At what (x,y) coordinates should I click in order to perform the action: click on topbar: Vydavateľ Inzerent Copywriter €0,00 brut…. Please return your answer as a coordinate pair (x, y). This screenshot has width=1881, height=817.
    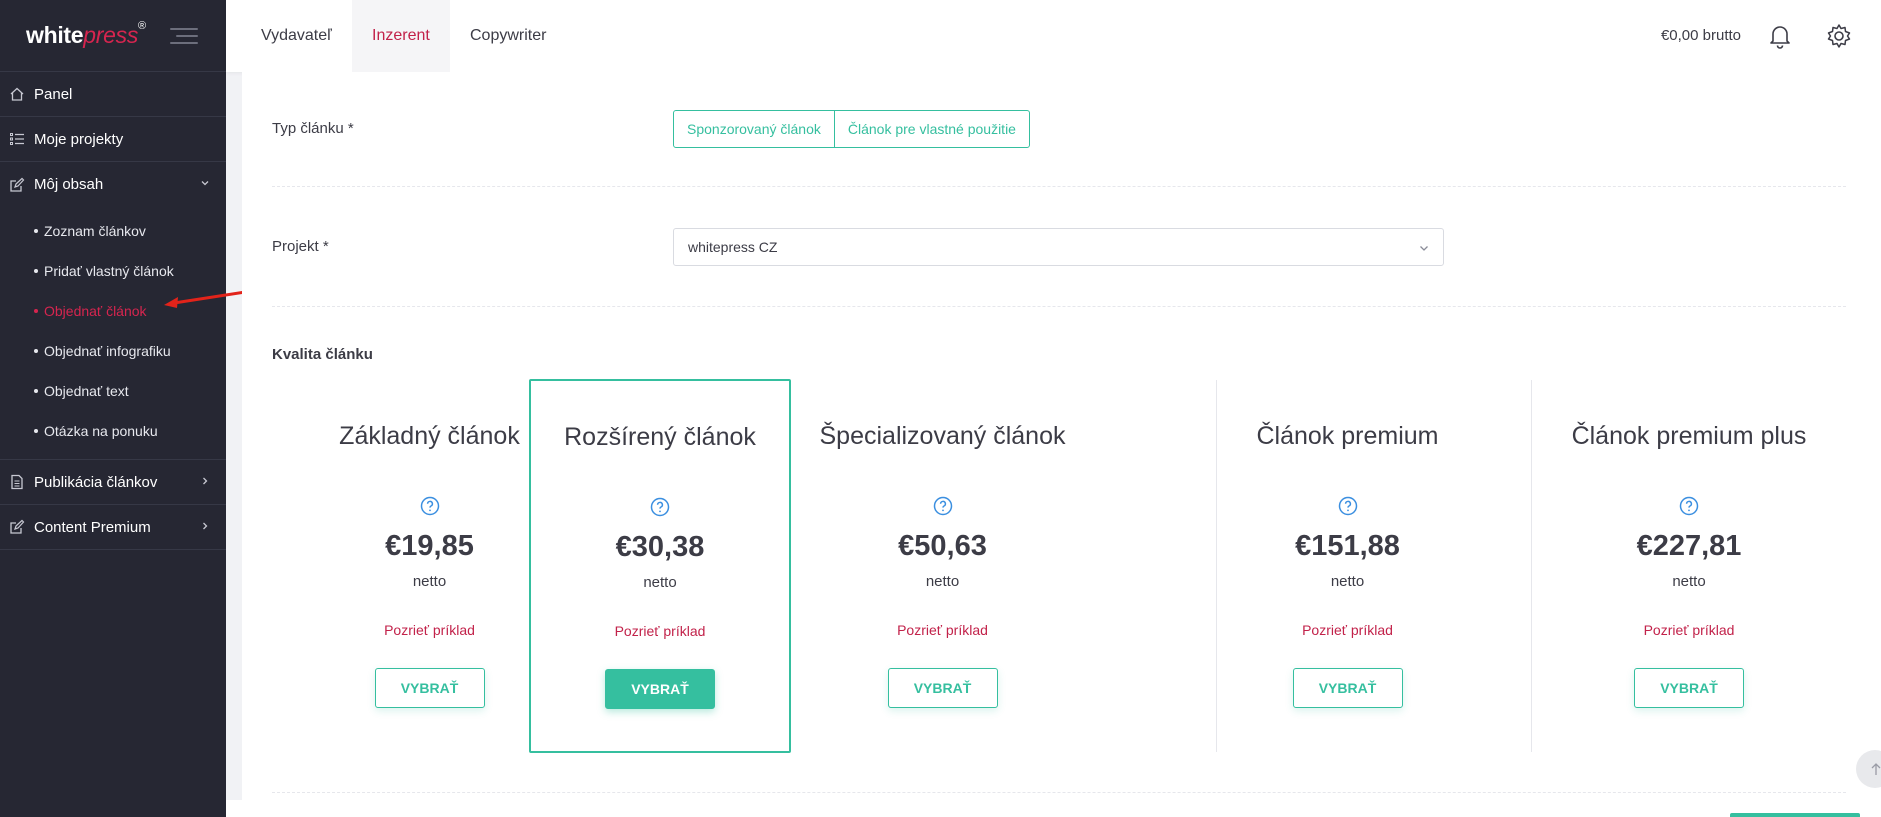
    Looking at the image, I should click on (1053, 36).